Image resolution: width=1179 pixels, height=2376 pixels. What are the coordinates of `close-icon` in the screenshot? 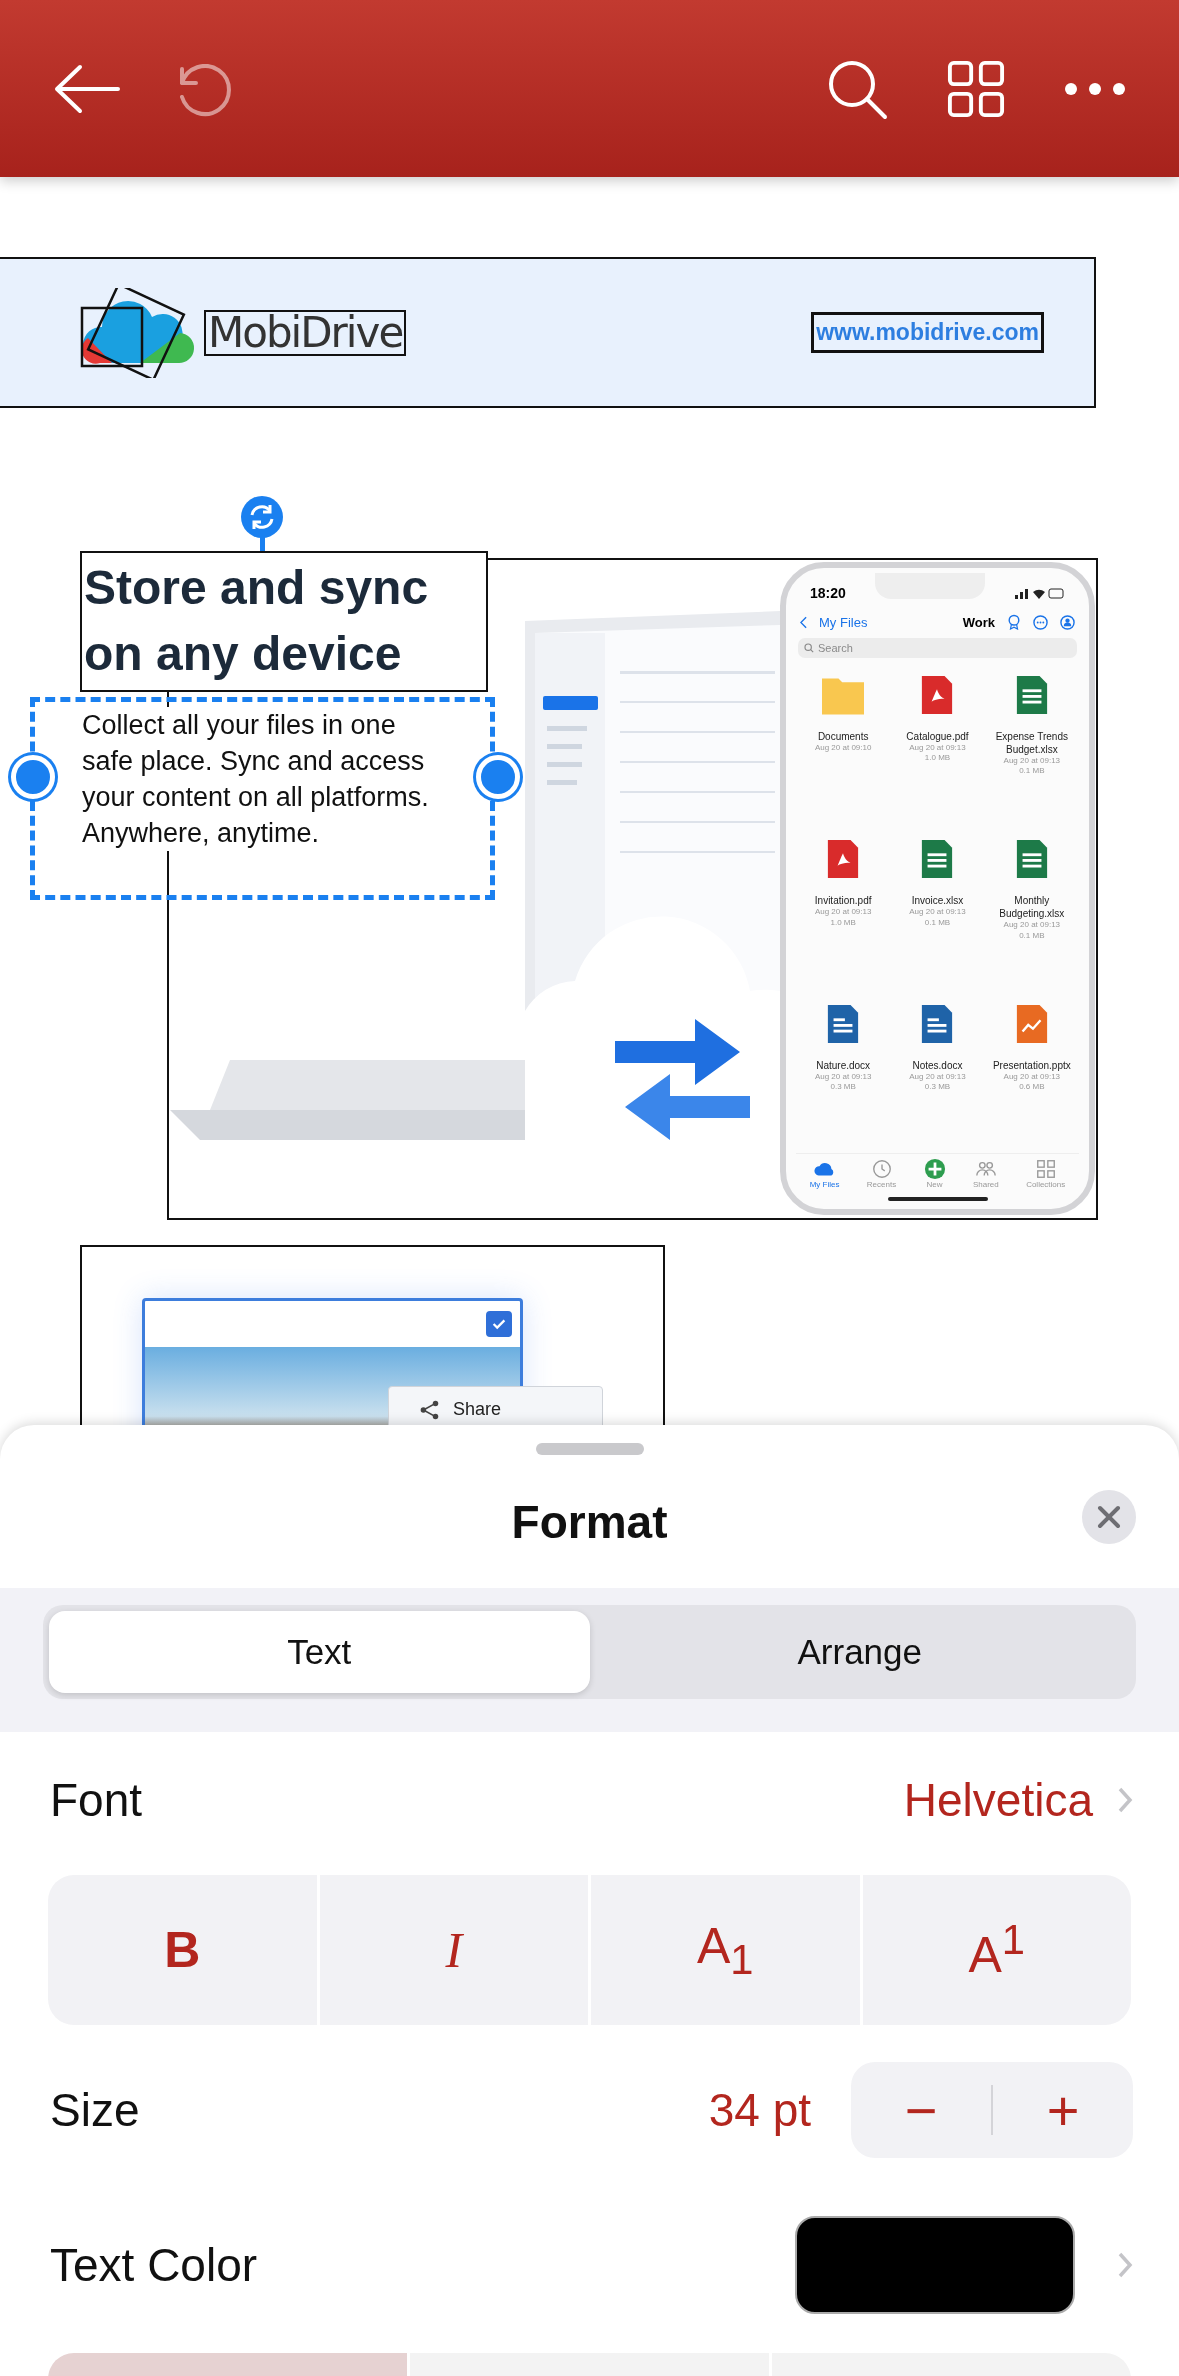 It's located at (1109, 1517).